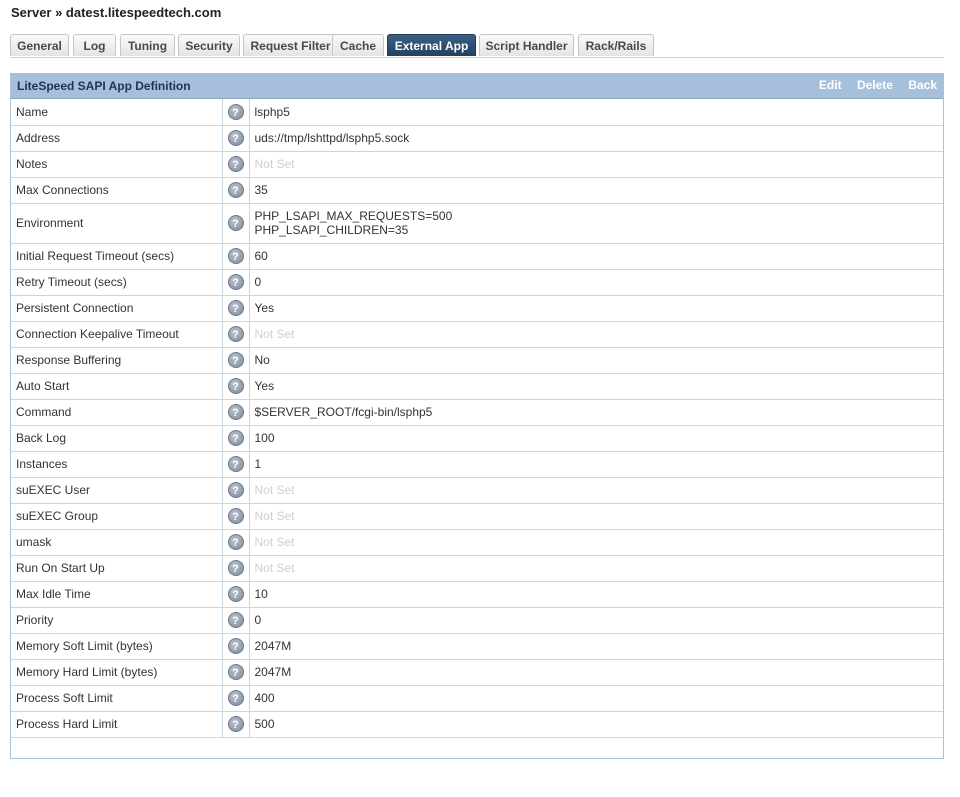 The height and width of the screenshot is (797, 960). I want to click on setting-value-cell: 35, so click(595, 190).